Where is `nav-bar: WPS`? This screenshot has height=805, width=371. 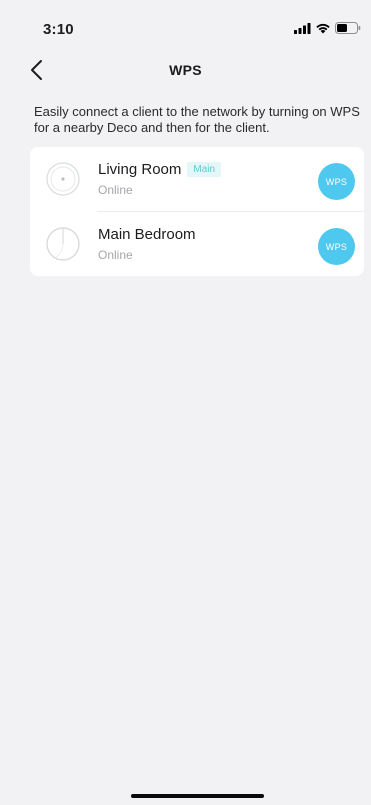 nav-bar: WPS is located at coordinates (185, 70).